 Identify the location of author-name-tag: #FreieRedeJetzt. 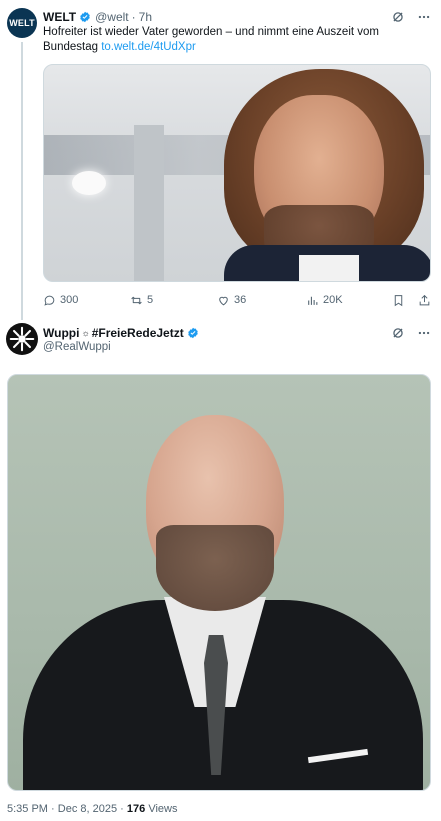
(138, 333).